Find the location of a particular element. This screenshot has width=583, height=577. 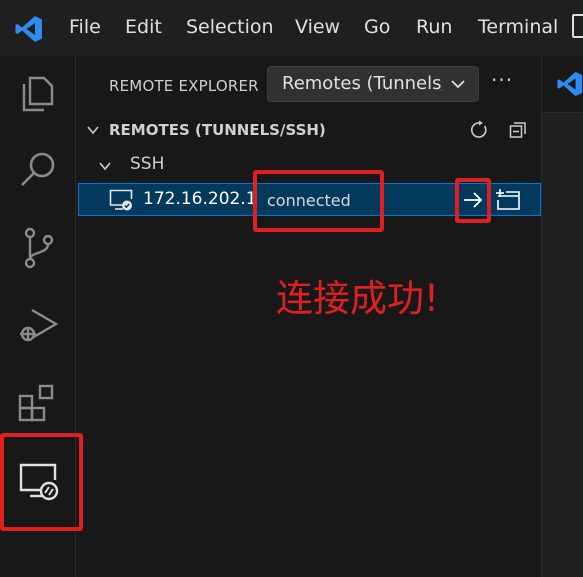

menu-file: File is located at coordinates (85, 27).